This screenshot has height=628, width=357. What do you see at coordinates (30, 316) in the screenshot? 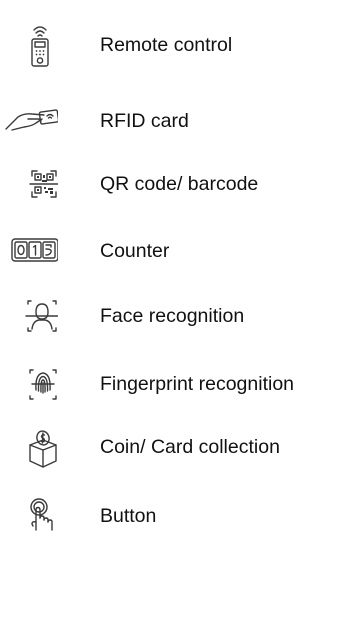
I see `face-recognition-icon` at bounding box center [30, 316].